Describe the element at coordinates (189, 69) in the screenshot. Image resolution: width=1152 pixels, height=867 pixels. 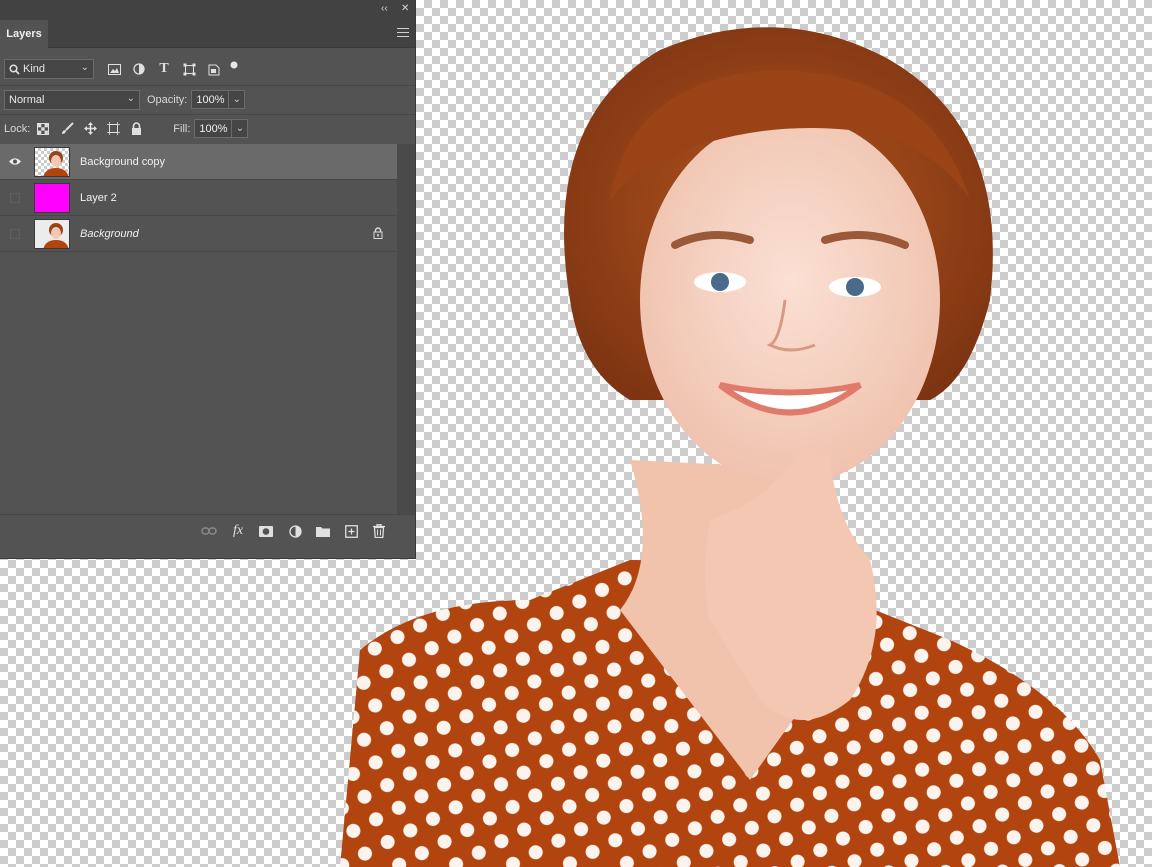
I see `shape-filter-icon` at that location.